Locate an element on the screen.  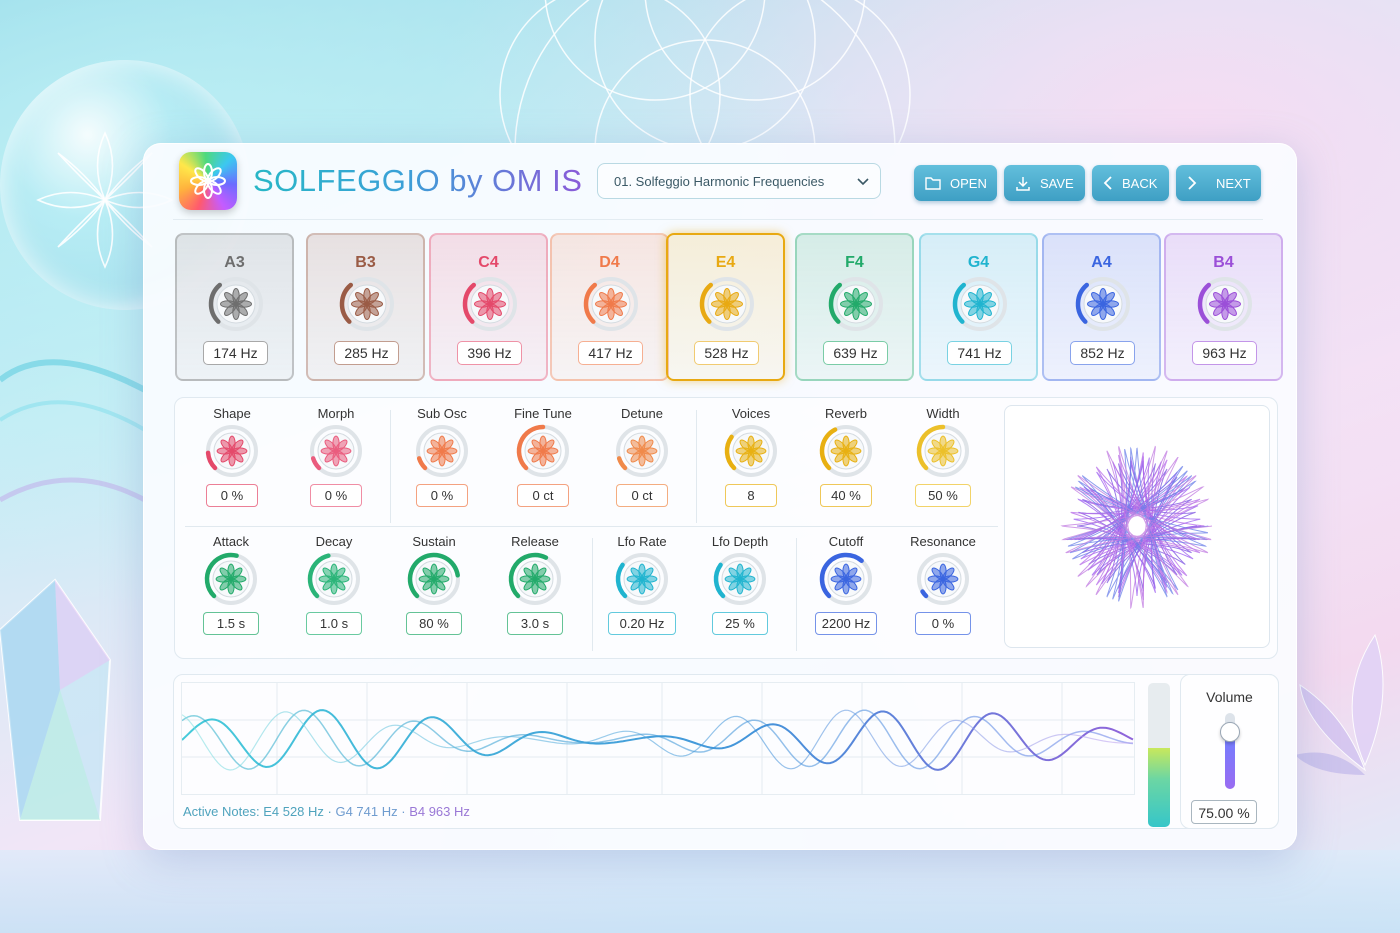
volume-value: 75.00 % is located at coordinates (1224, 812).